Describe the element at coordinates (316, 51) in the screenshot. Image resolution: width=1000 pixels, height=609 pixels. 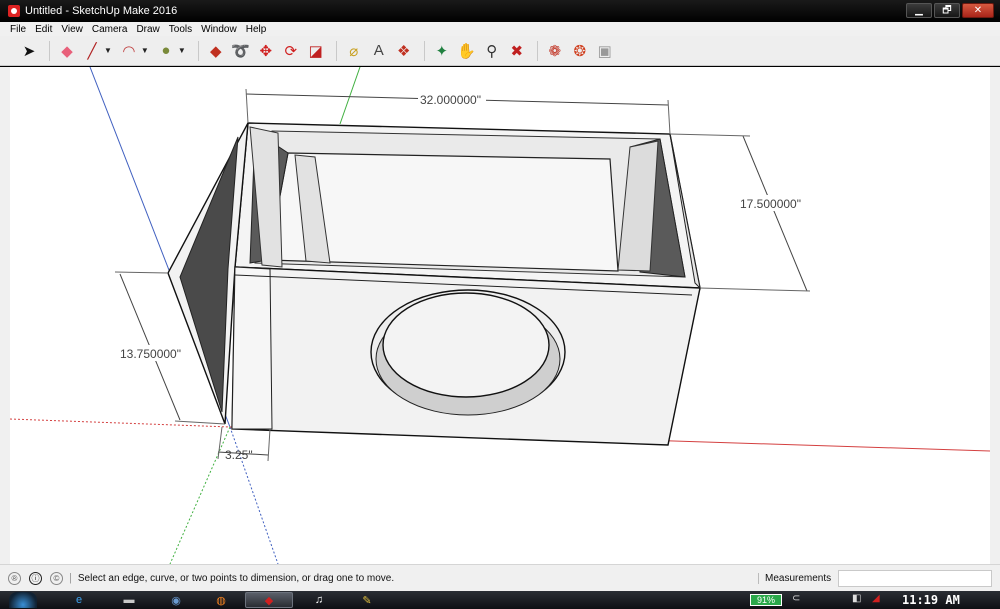
I see `scale-tool-icon: ◪` at that location.